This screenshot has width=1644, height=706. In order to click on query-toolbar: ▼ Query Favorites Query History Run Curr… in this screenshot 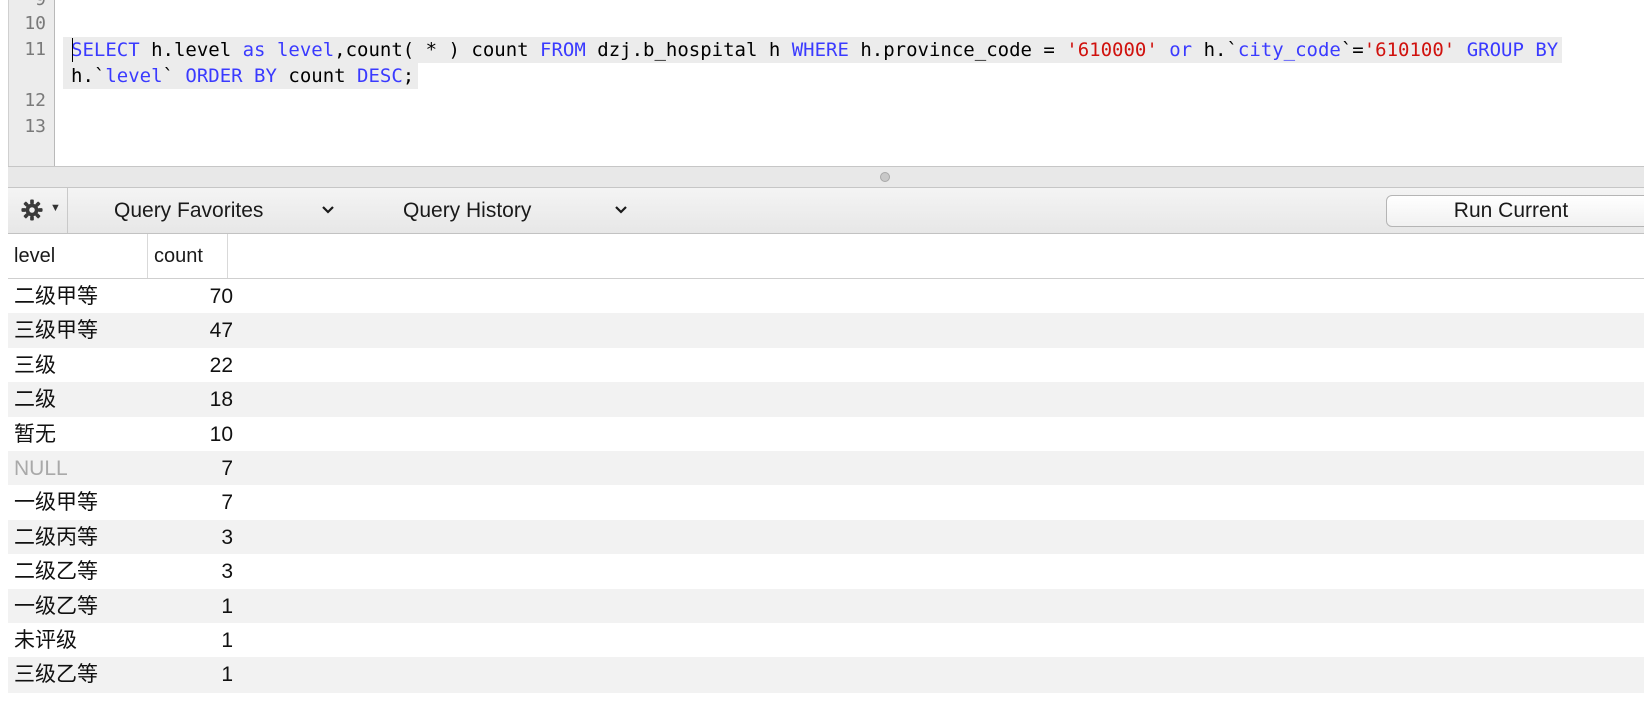, I will do `click(826, 211)`.